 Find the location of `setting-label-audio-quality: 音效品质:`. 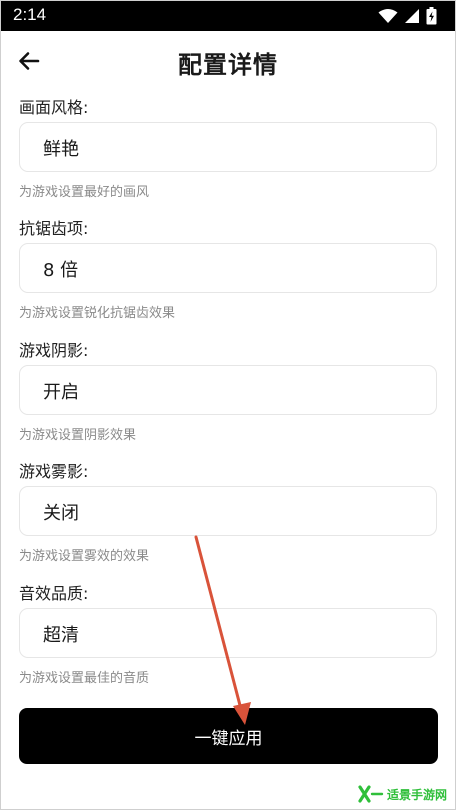

setting-label-audio-quality: 音效品质: is located at coordinates (54, 593).